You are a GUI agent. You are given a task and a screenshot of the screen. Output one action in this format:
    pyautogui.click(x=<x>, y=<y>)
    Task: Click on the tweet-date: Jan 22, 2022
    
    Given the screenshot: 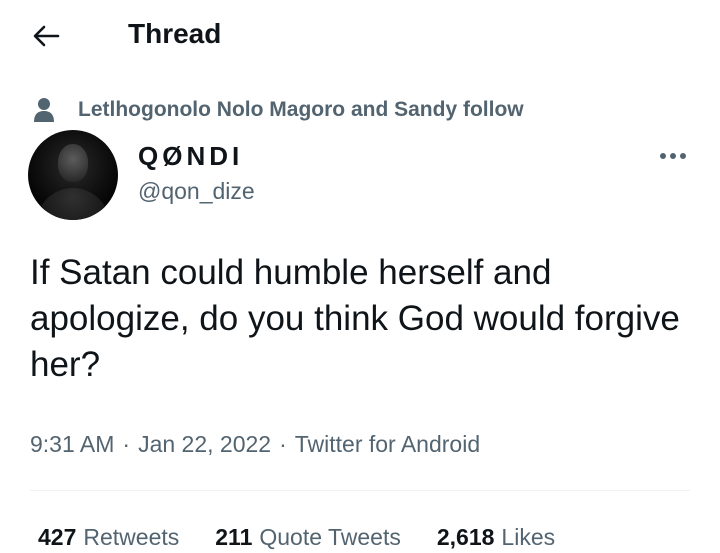 What is the action you would take?
    pyautogui.click(x=204, y=444)
    